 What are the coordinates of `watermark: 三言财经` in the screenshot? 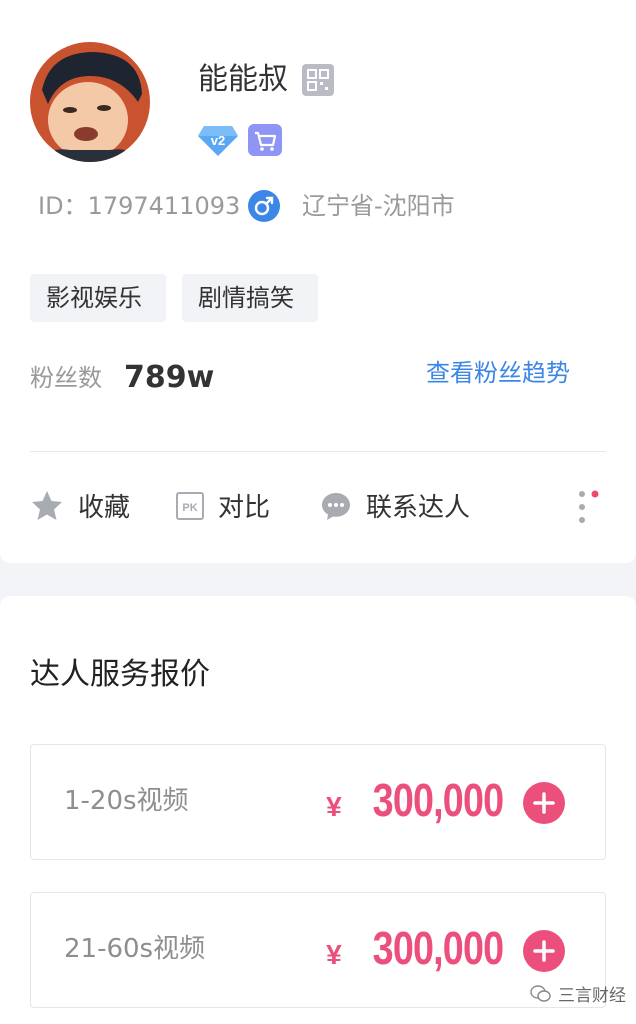 It's located at (578, 996).